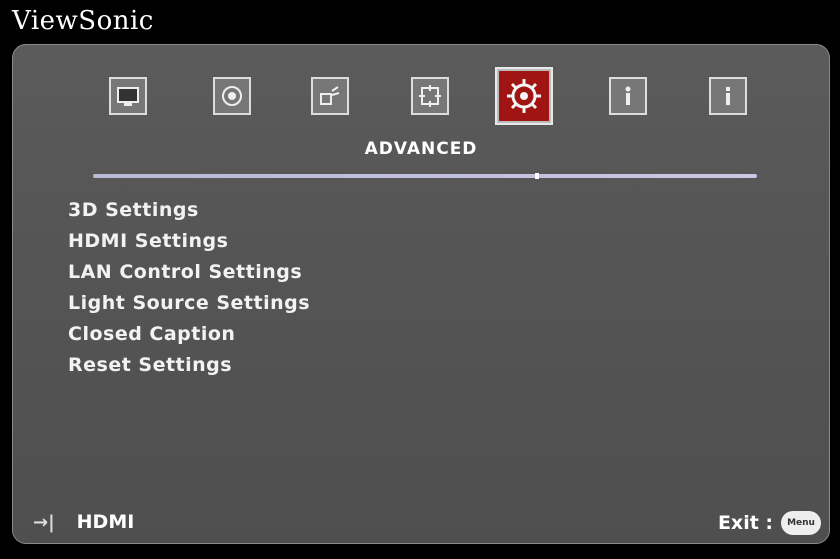  I want to click on tab-bar, so click(421, 102).